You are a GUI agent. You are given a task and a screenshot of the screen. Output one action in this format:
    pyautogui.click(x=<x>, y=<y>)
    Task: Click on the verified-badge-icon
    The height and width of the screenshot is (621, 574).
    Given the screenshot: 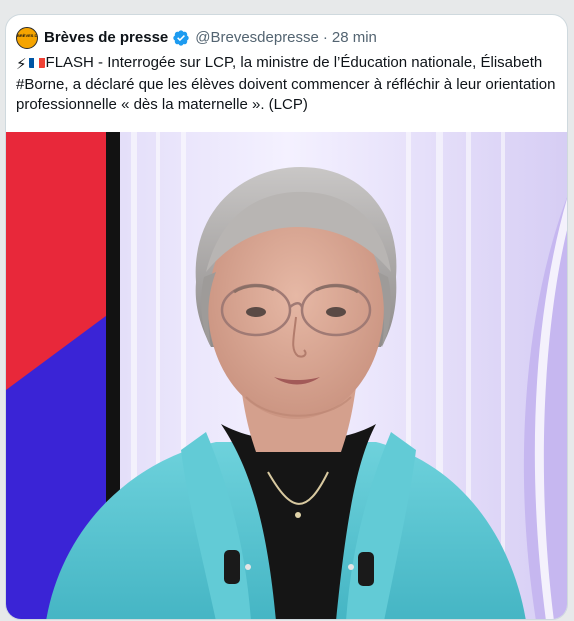 What is the action you would take?
    pyautogui.click(x=181, y=38)
    